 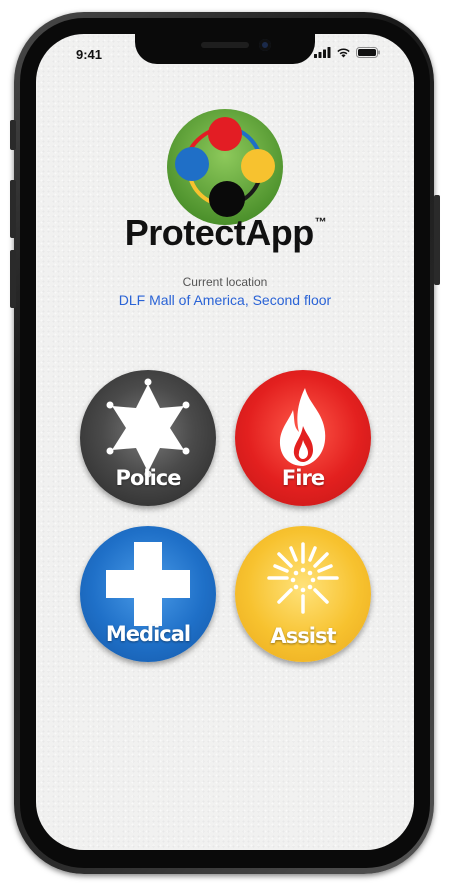 I want to click on signal-icon, so click(x=322, y=52).